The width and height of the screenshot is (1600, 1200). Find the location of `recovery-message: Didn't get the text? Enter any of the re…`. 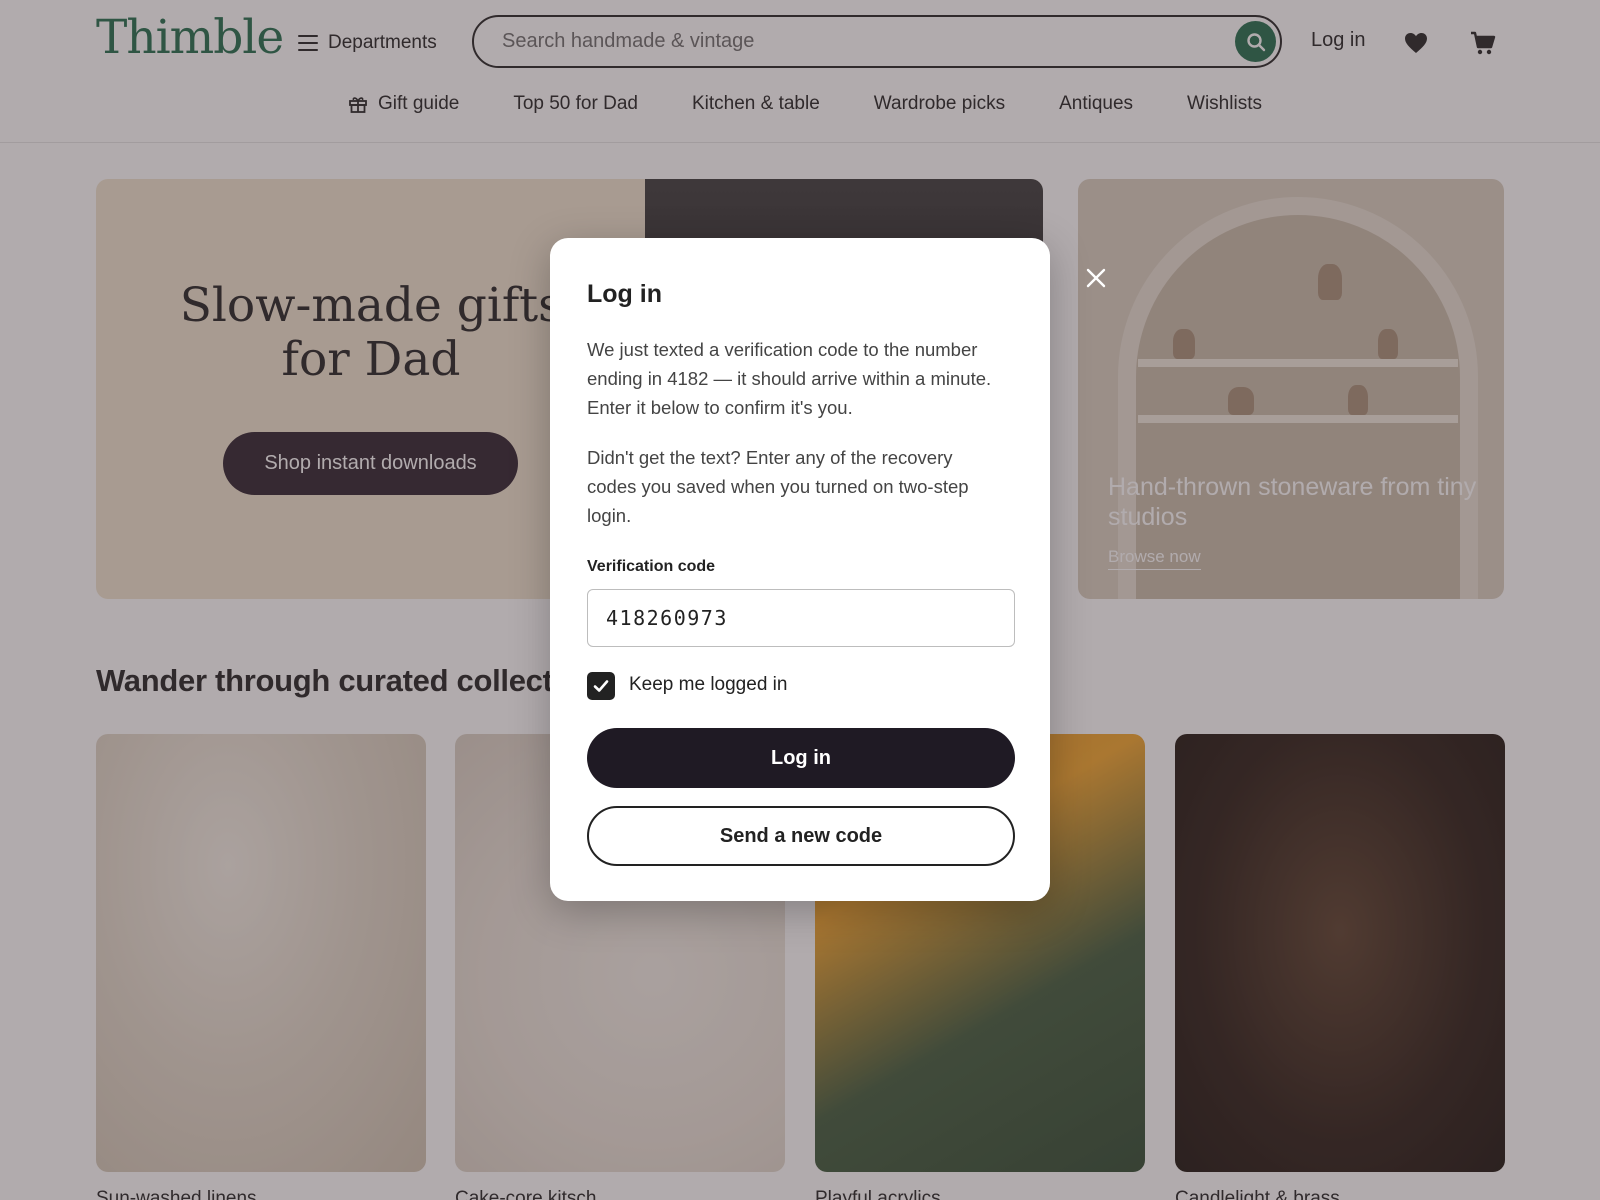

recovery-message: Didn't get the text? Enter any of the re… is located at coordinates (778, 486).